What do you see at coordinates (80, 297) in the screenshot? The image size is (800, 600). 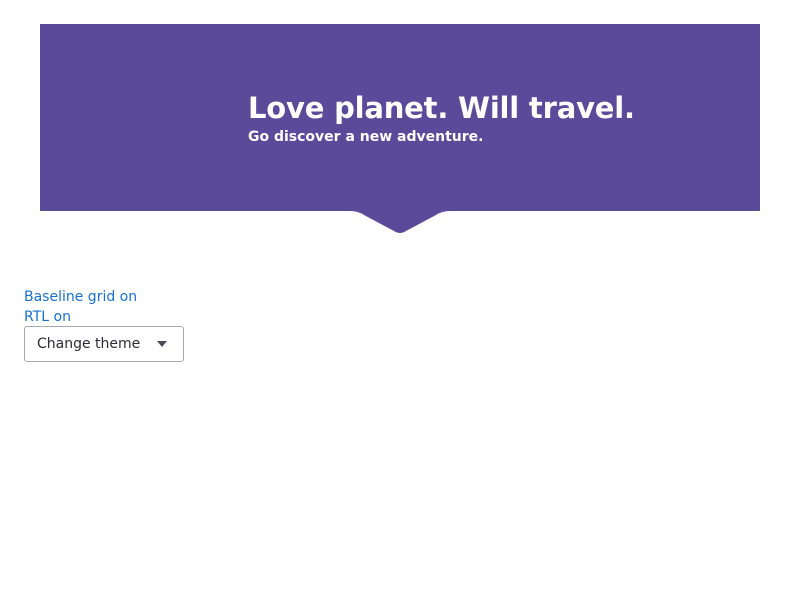 I see `baseline-grid-toggle-link: Baseline grid on` at bounding box center [80, 297].